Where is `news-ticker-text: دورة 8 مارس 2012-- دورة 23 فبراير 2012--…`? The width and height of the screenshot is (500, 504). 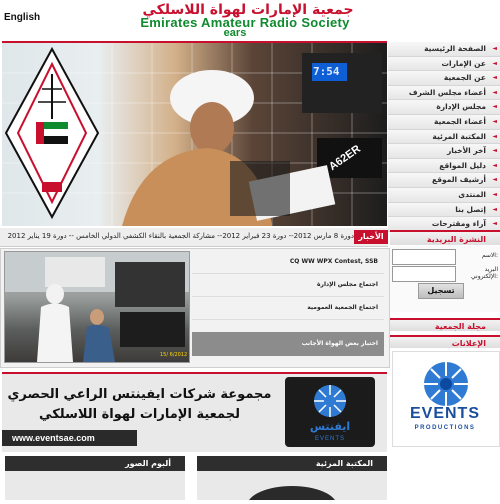 news-ticker-text: دورة 8 مارس 2012-- دورة 23 فبراير 2012--… is located at coordinates (178, 236).